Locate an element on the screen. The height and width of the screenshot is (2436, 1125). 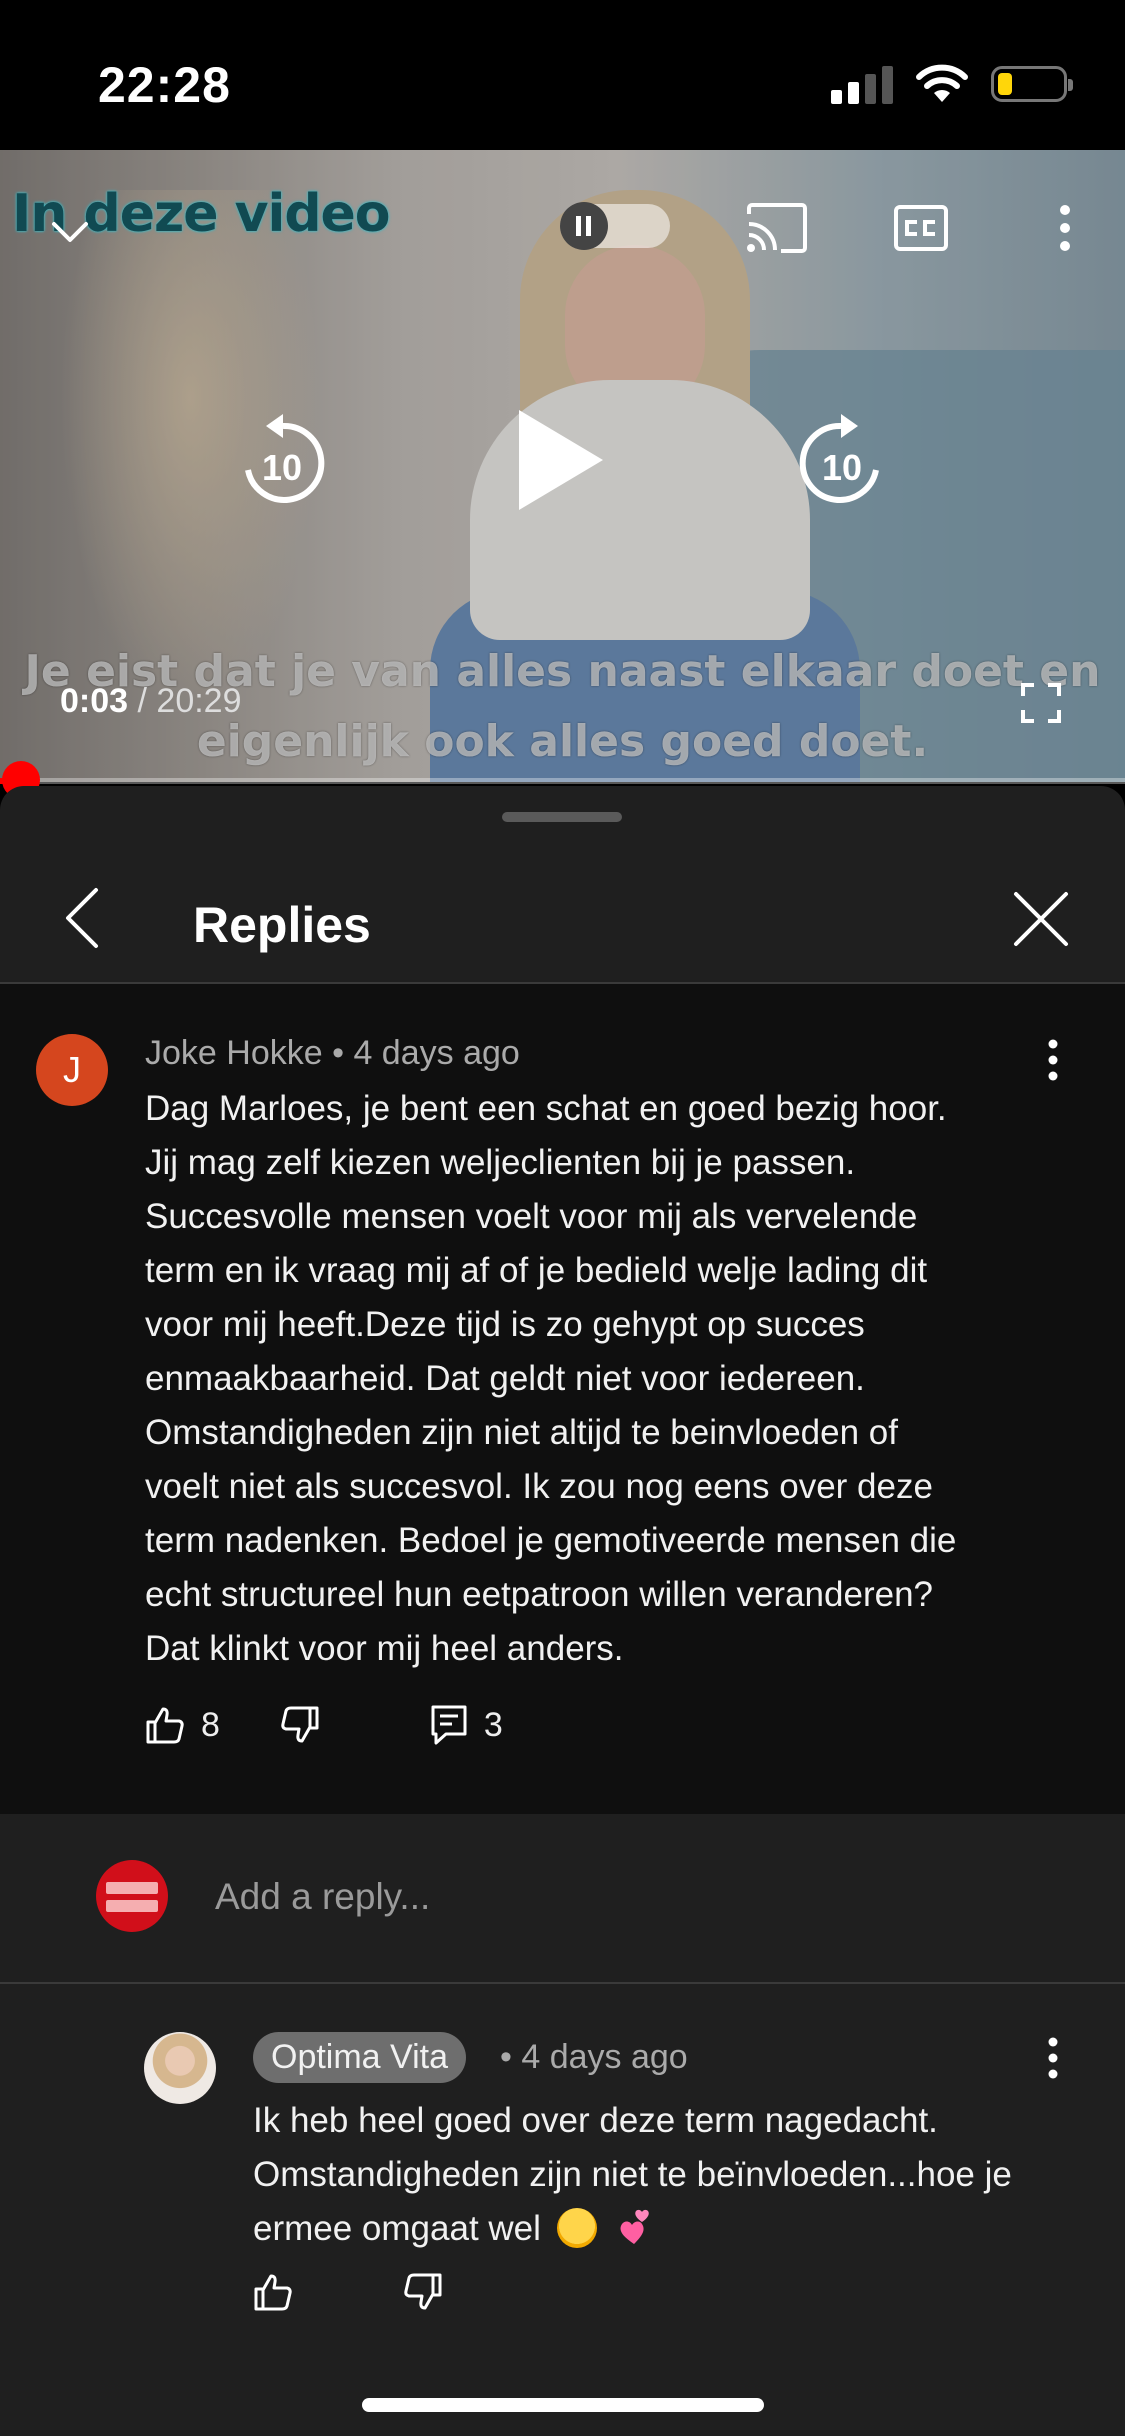
autoplay-toggle is located at coordinates (615, 226).